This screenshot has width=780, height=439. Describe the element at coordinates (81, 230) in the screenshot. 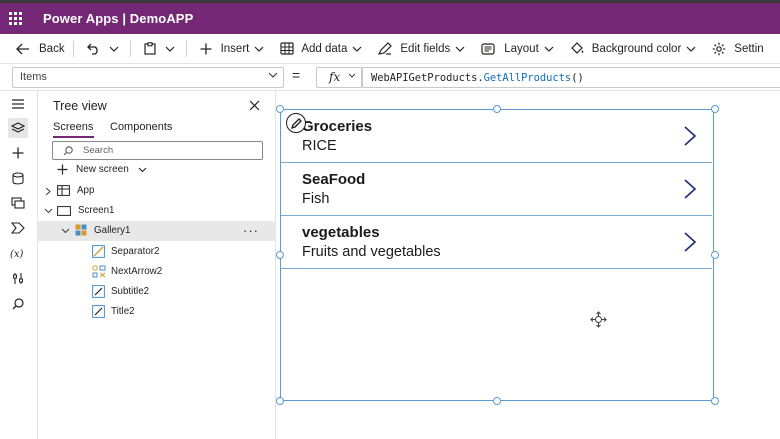

I see `gallery-icon` at that location.